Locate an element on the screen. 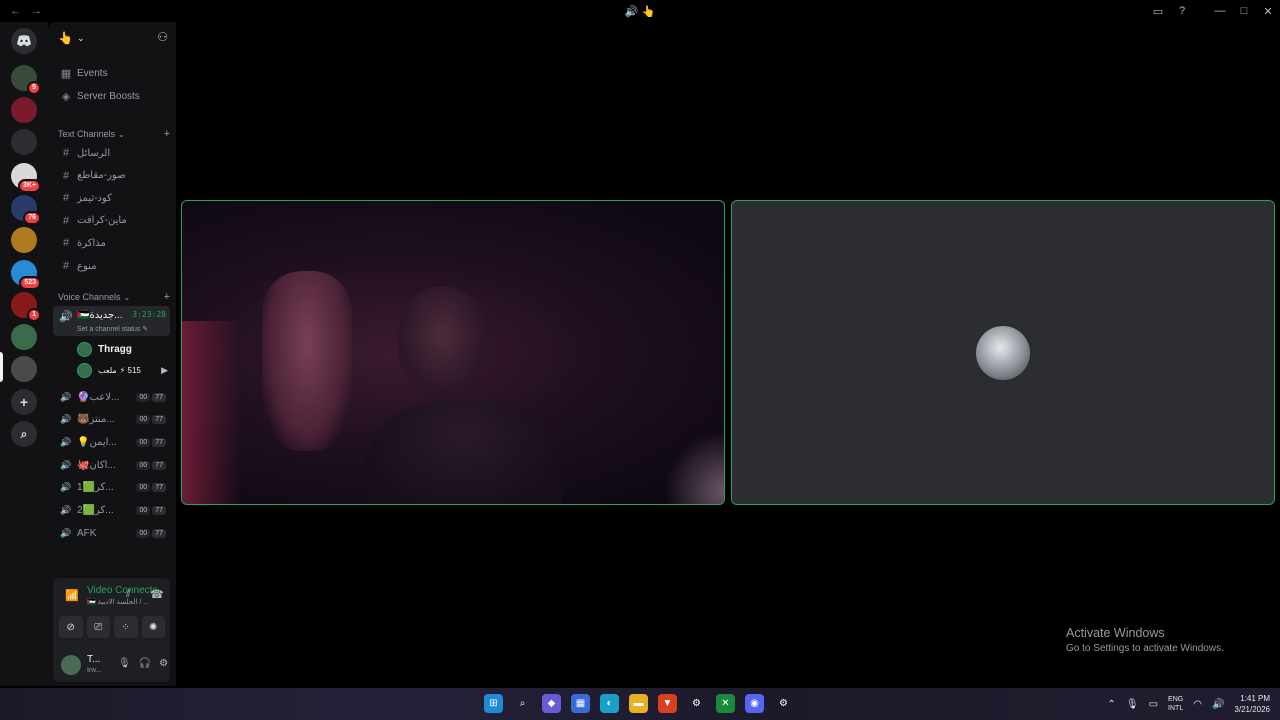 The width and height of the screenshot is (1280, 720). brave-icon: ▼ is located at coordinates (667, 703).